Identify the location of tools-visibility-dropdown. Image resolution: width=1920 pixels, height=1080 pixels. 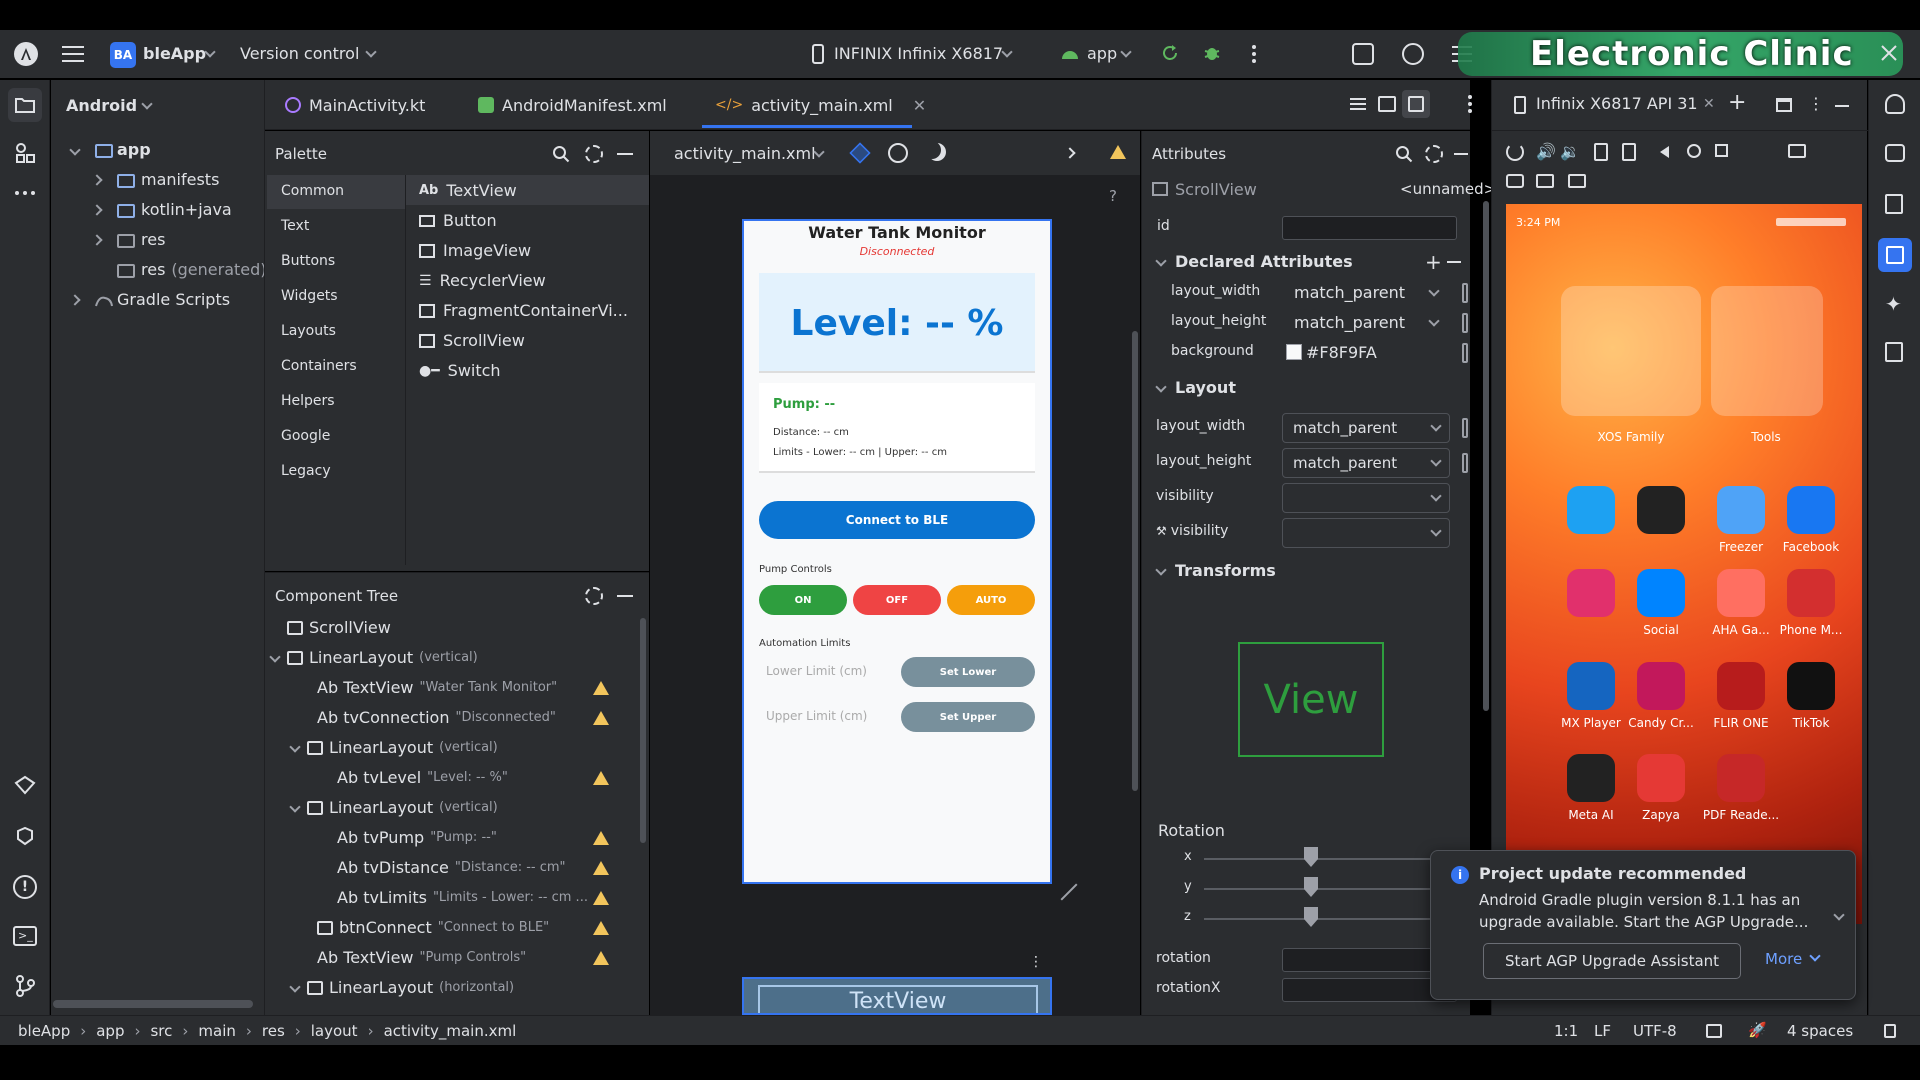
(1366, 533).